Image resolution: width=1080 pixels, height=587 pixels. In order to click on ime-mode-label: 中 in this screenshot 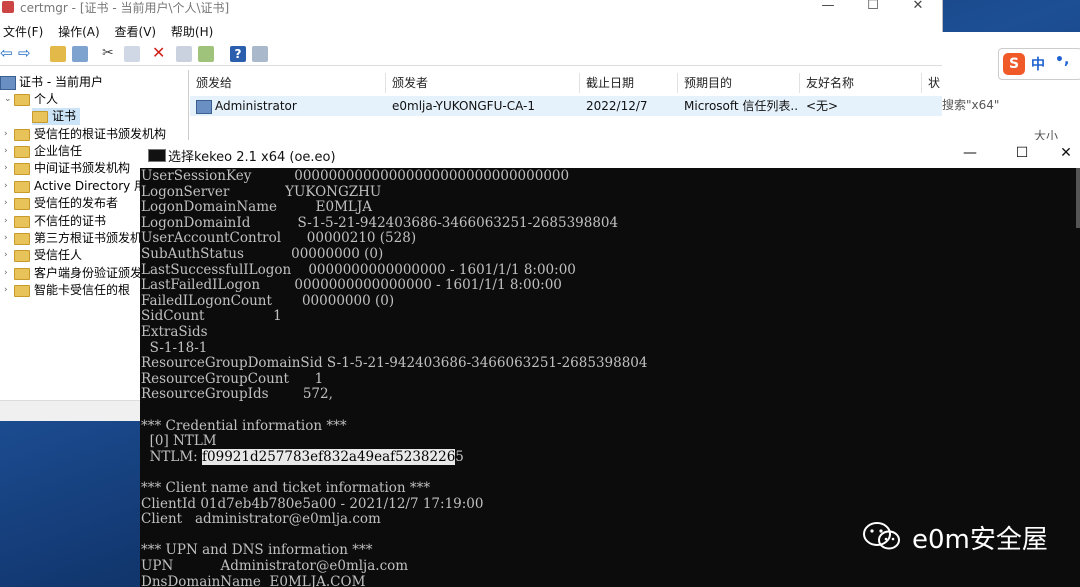, I will do `click(1038, 64)`.